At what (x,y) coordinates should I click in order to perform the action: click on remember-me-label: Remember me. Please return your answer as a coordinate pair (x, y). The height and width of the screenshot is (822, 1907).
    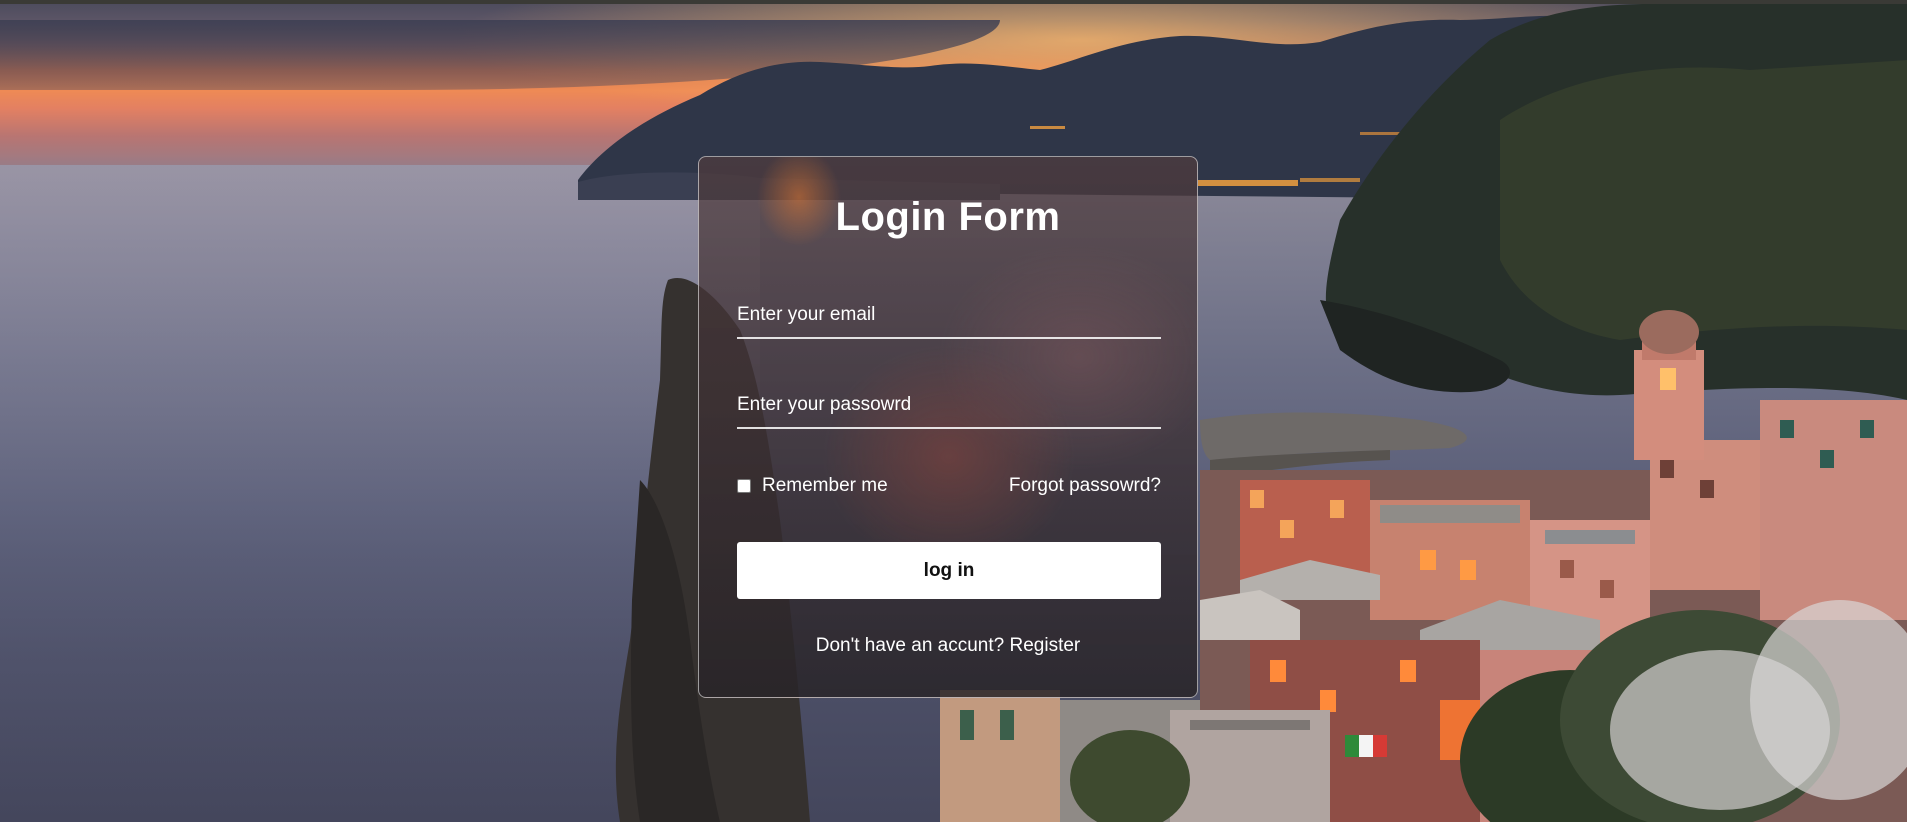
    Looking at the image, I should click on (825, 485).